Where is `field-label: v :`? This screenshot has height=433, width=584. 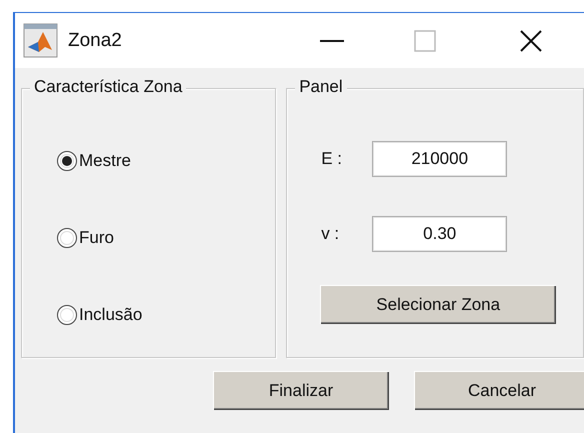 field-label: v : is located at coordinates (330, 234).